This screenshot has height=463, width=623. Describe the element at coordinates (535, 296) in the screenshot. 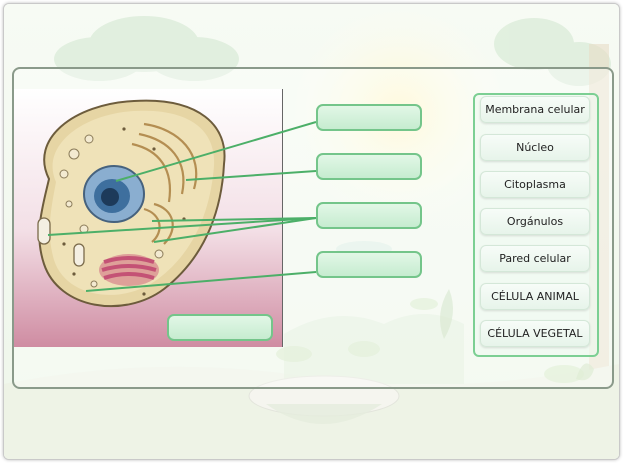

I see `term-celula-animal: CÉLULA ANIMAL` at that location.